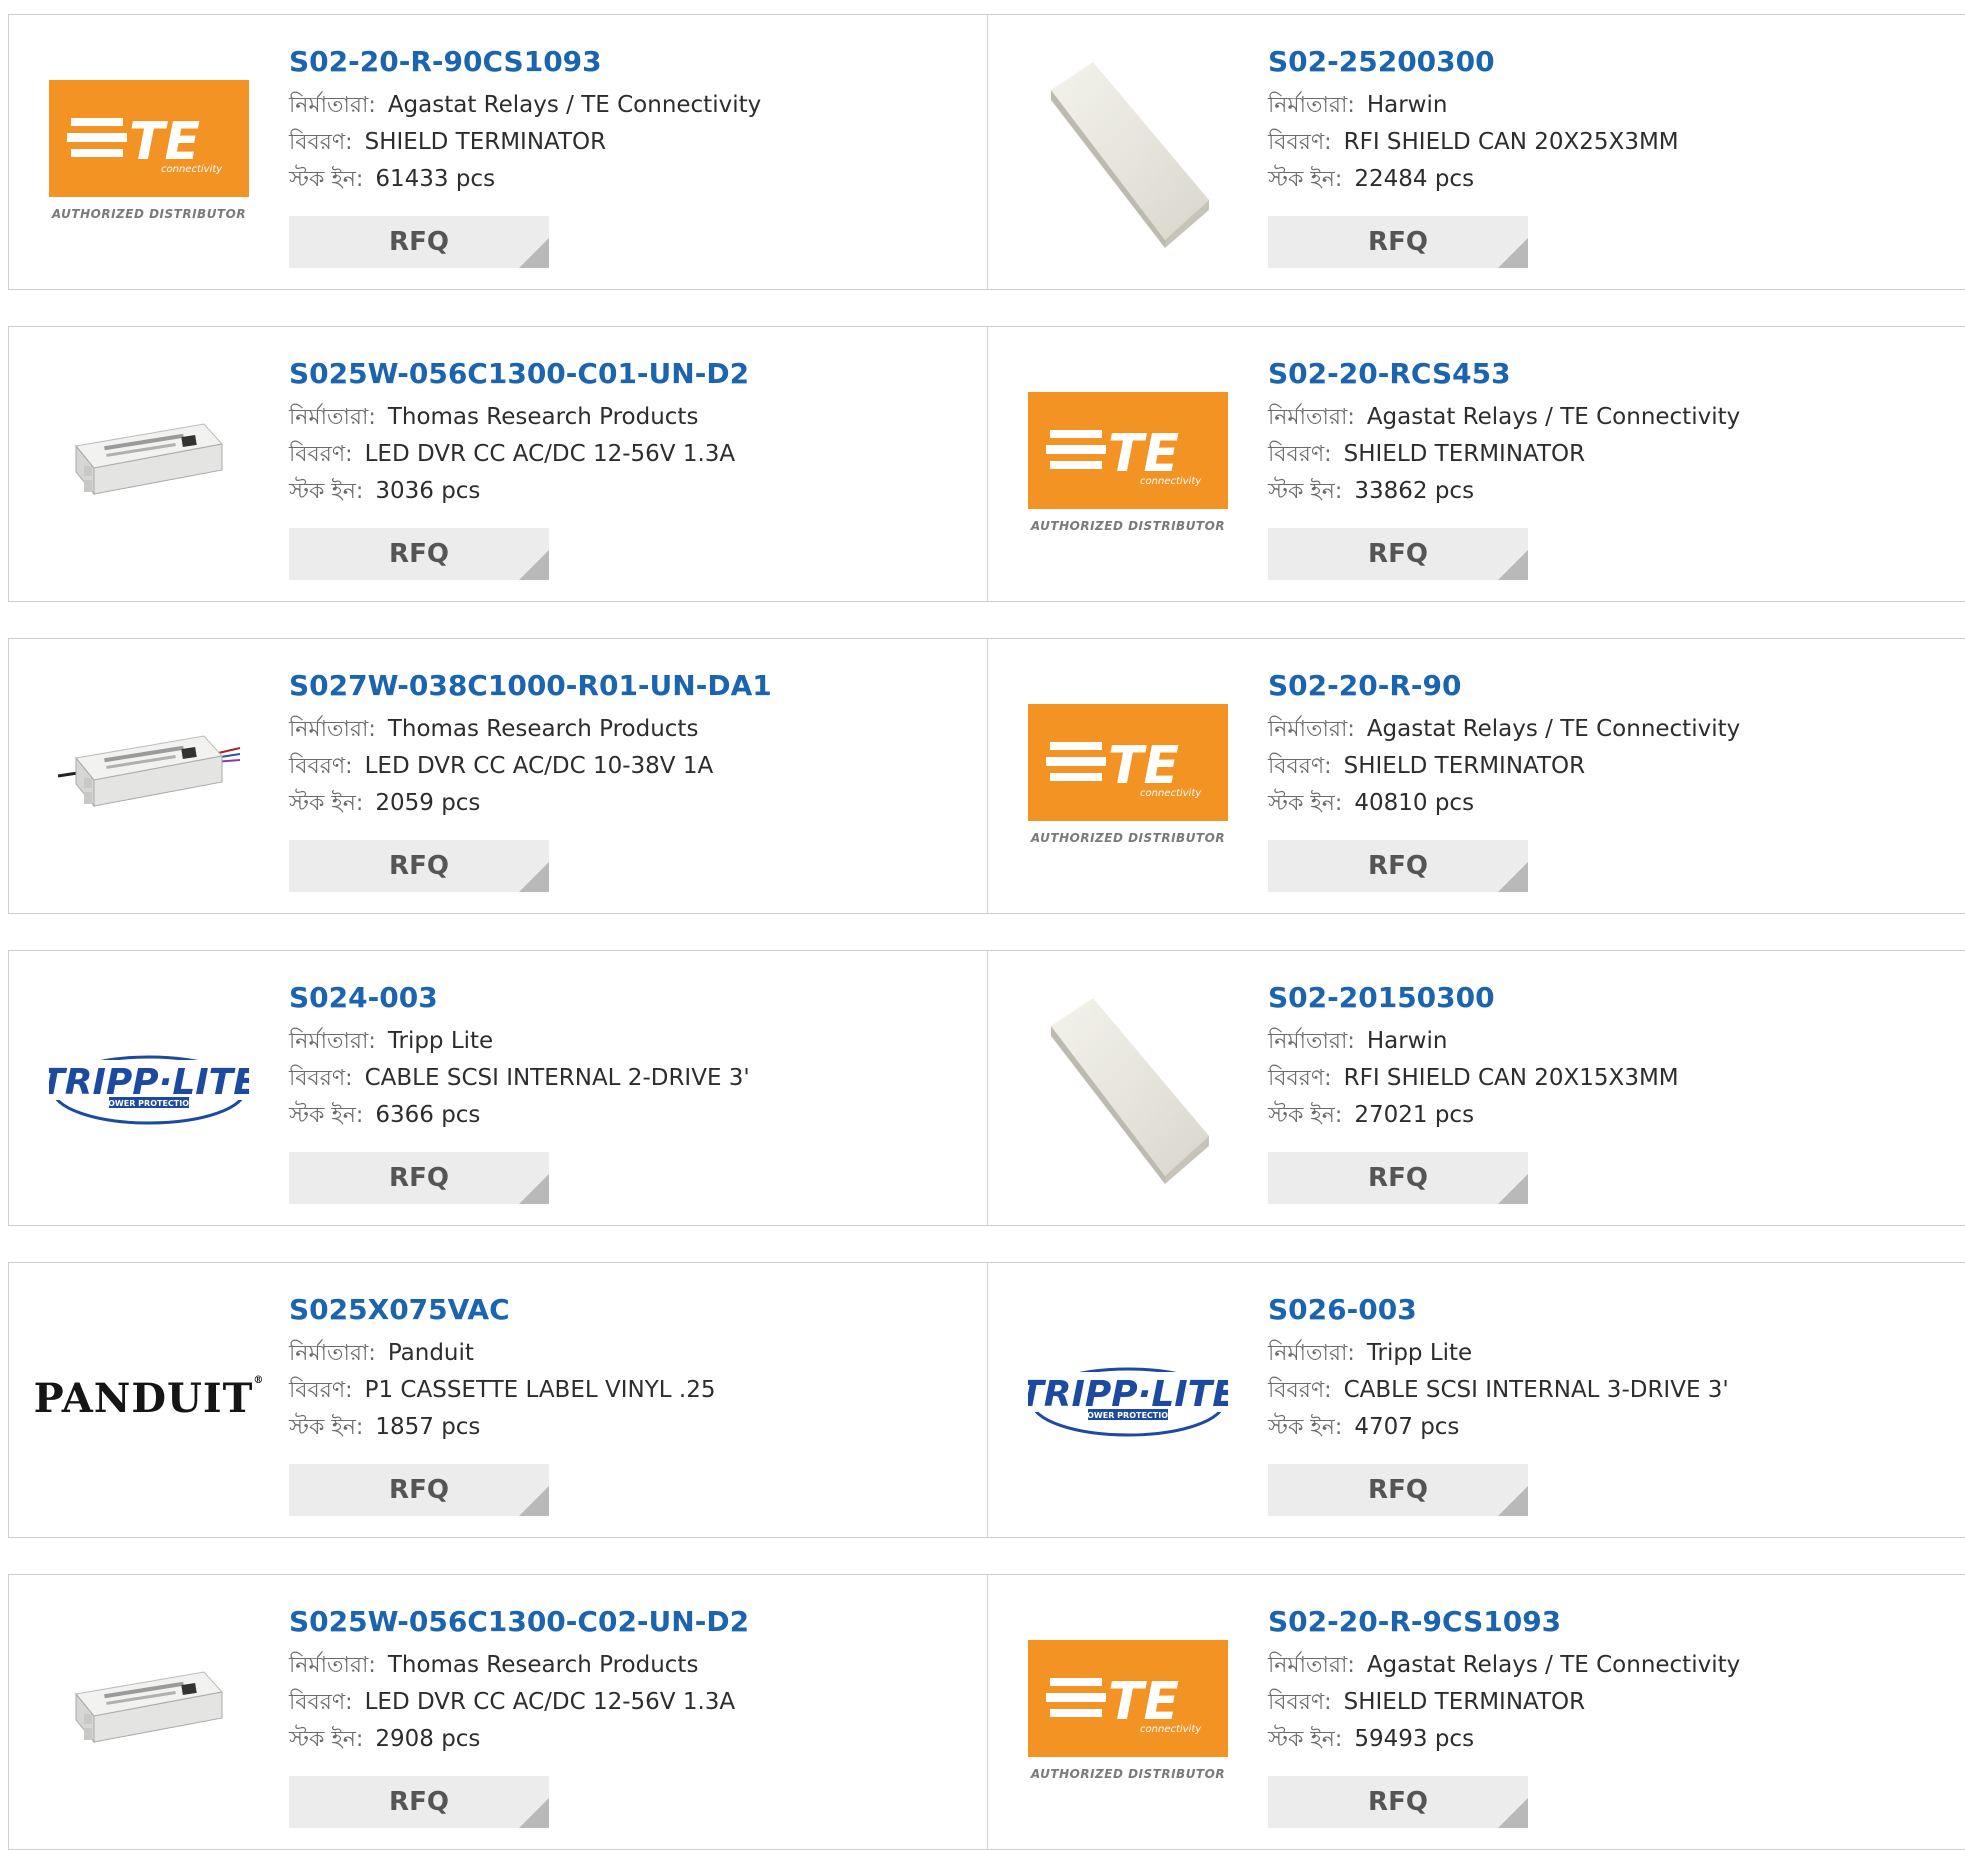 Image resolution: width=1965 pixels, height=1850 pixels. I want to click on stock-value: 1857 pcs, so click(428, 1427).